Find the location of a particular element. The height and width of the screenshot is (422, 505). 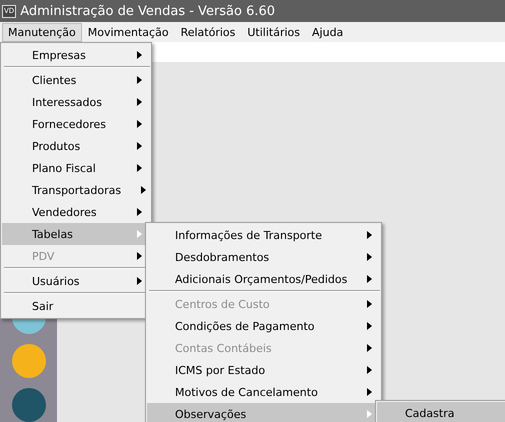

menu-item: Produtos is located at coordinates (76, 146).